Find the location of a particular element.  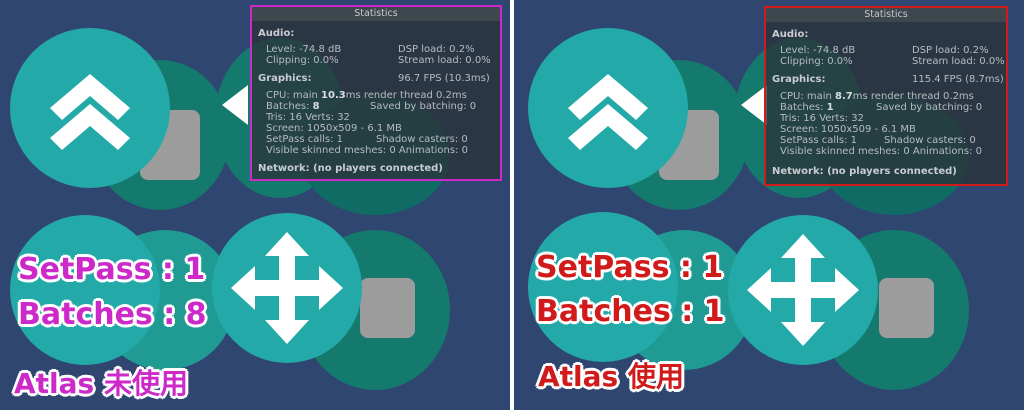

fps-readout: 115.4 FPS (8.7ms) is located at coordinates (958, 79).